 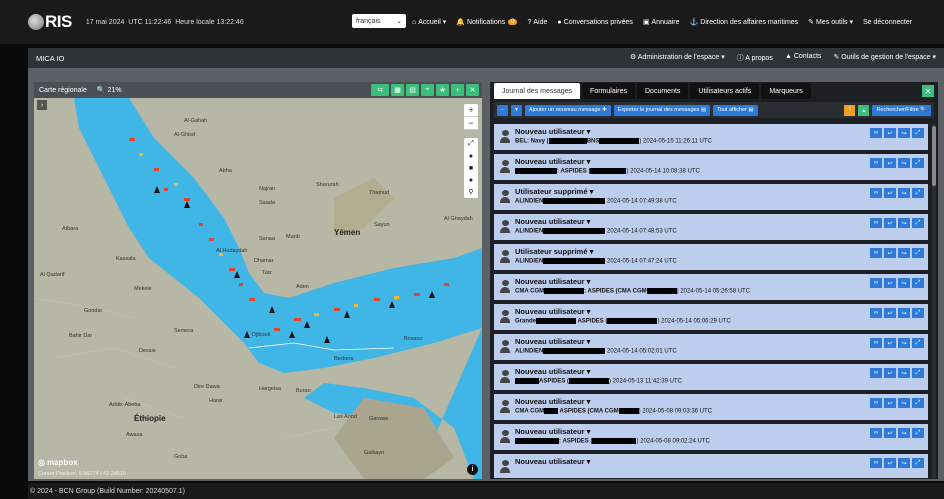 I want to click on point-icon: ●, so click(x=471, y=156).